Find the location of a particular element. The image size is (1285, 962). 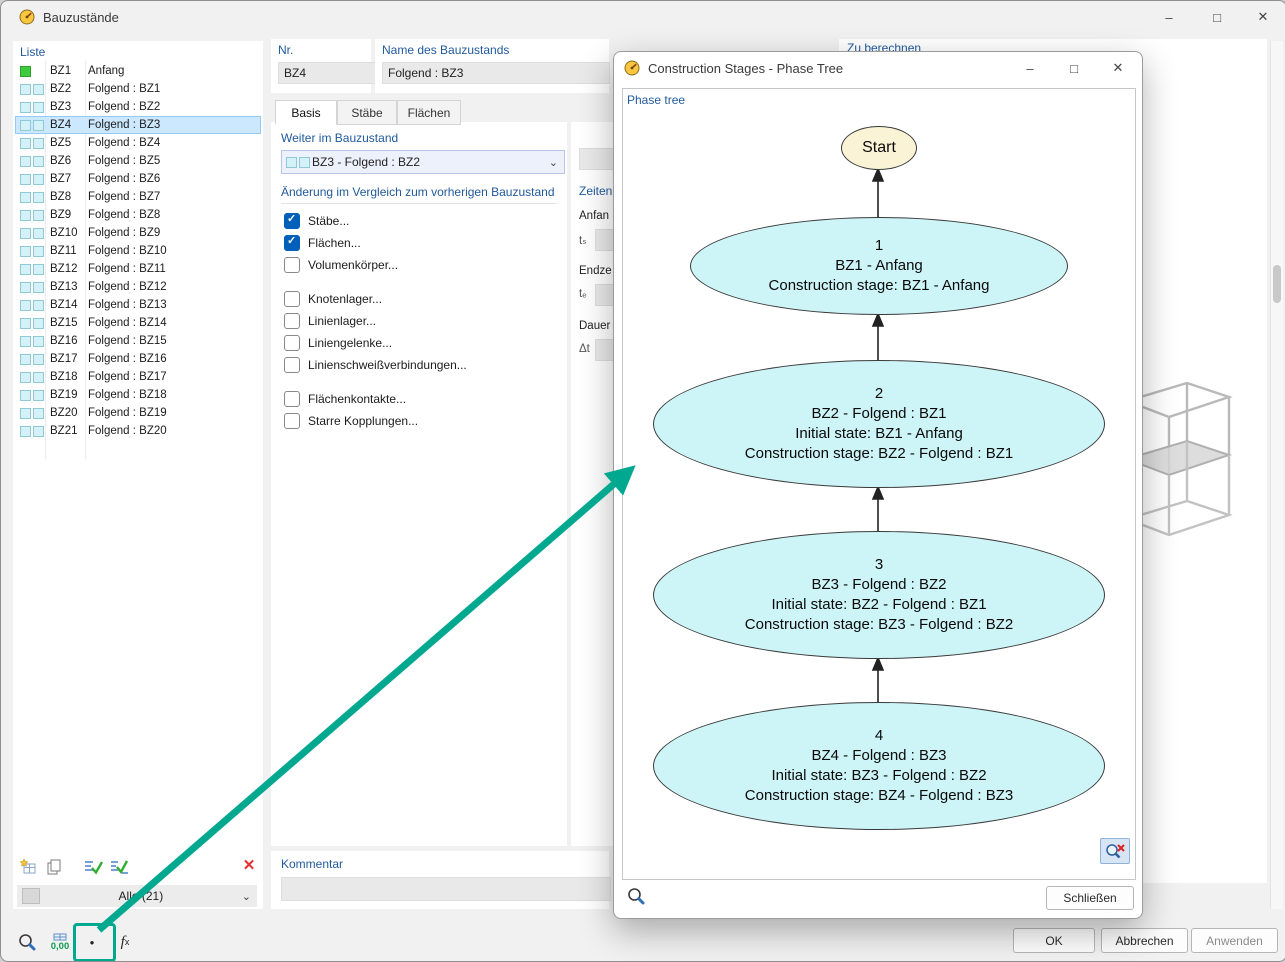

kommentar-field is located at coordinates (446, 889).